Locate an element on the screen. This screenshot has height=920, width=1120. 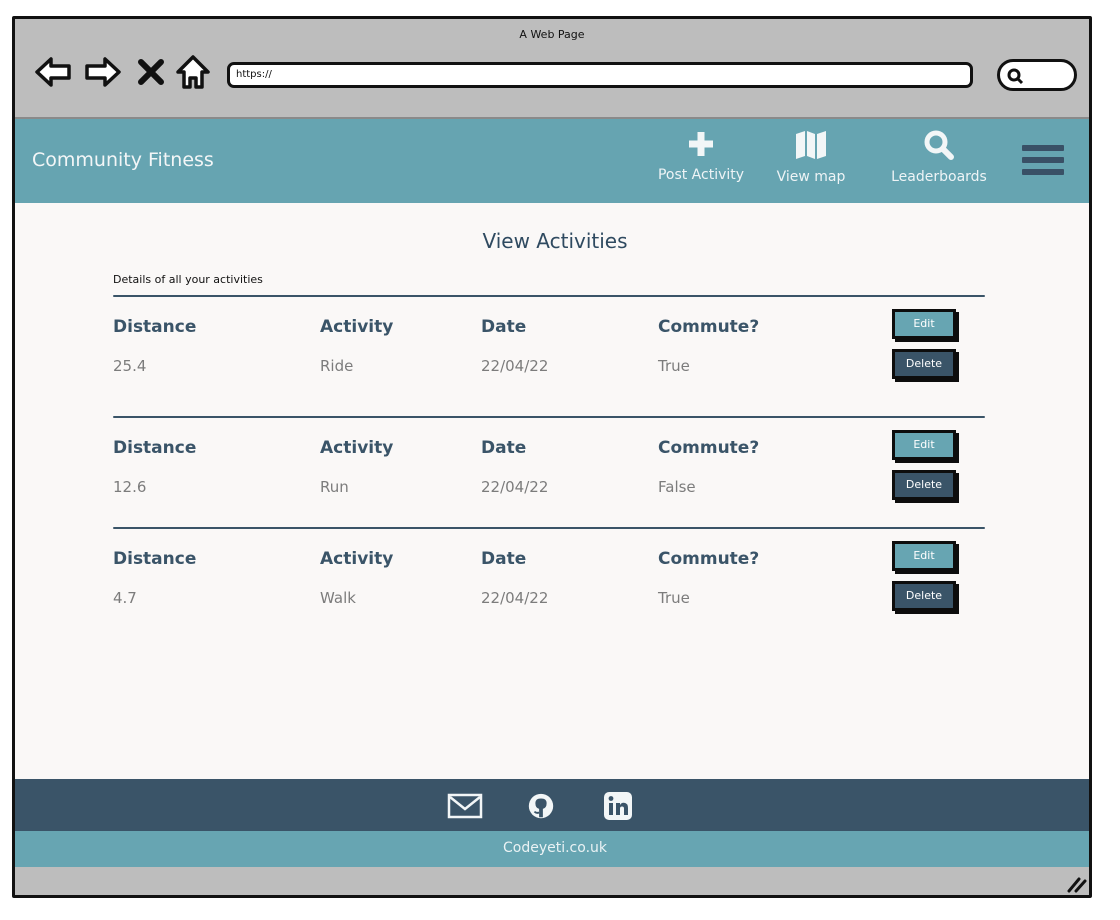
map-icon is located at coordinates (811, 145).